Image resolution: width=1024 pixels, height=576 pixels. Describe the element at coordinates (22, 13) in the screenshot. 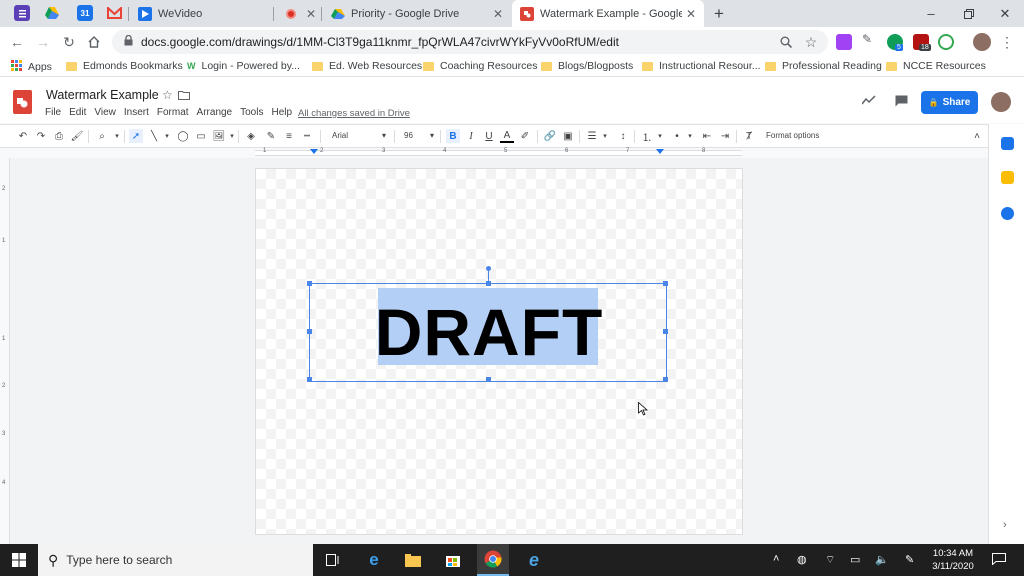

I see `pinned-tab-forms-icon` at that location.